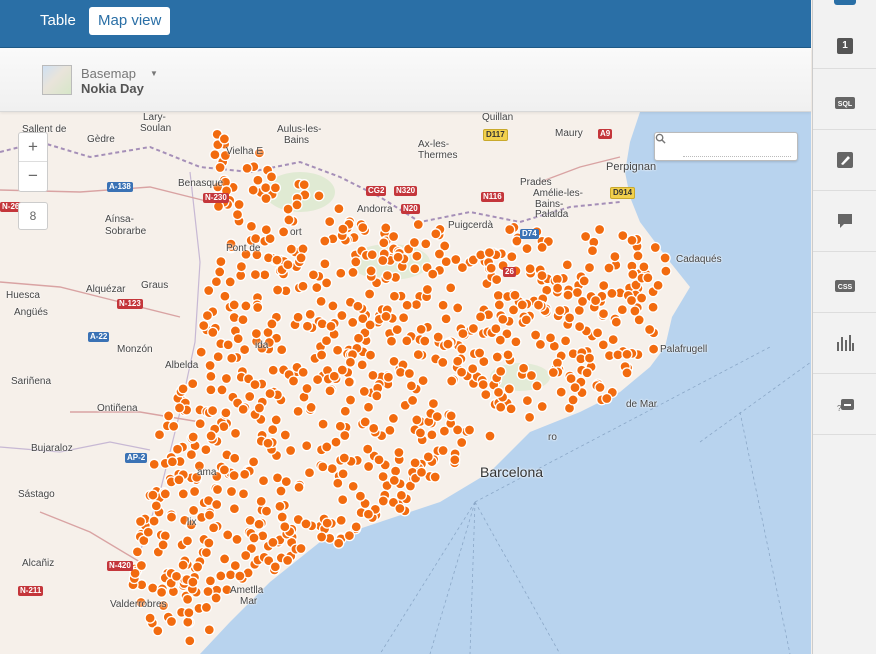 This screenshot has height=654, width=876. What do you see at coordinates (108, 73) in the screenshot?
I see `basemap-label: Basemap` at bounding box center [108, 73].